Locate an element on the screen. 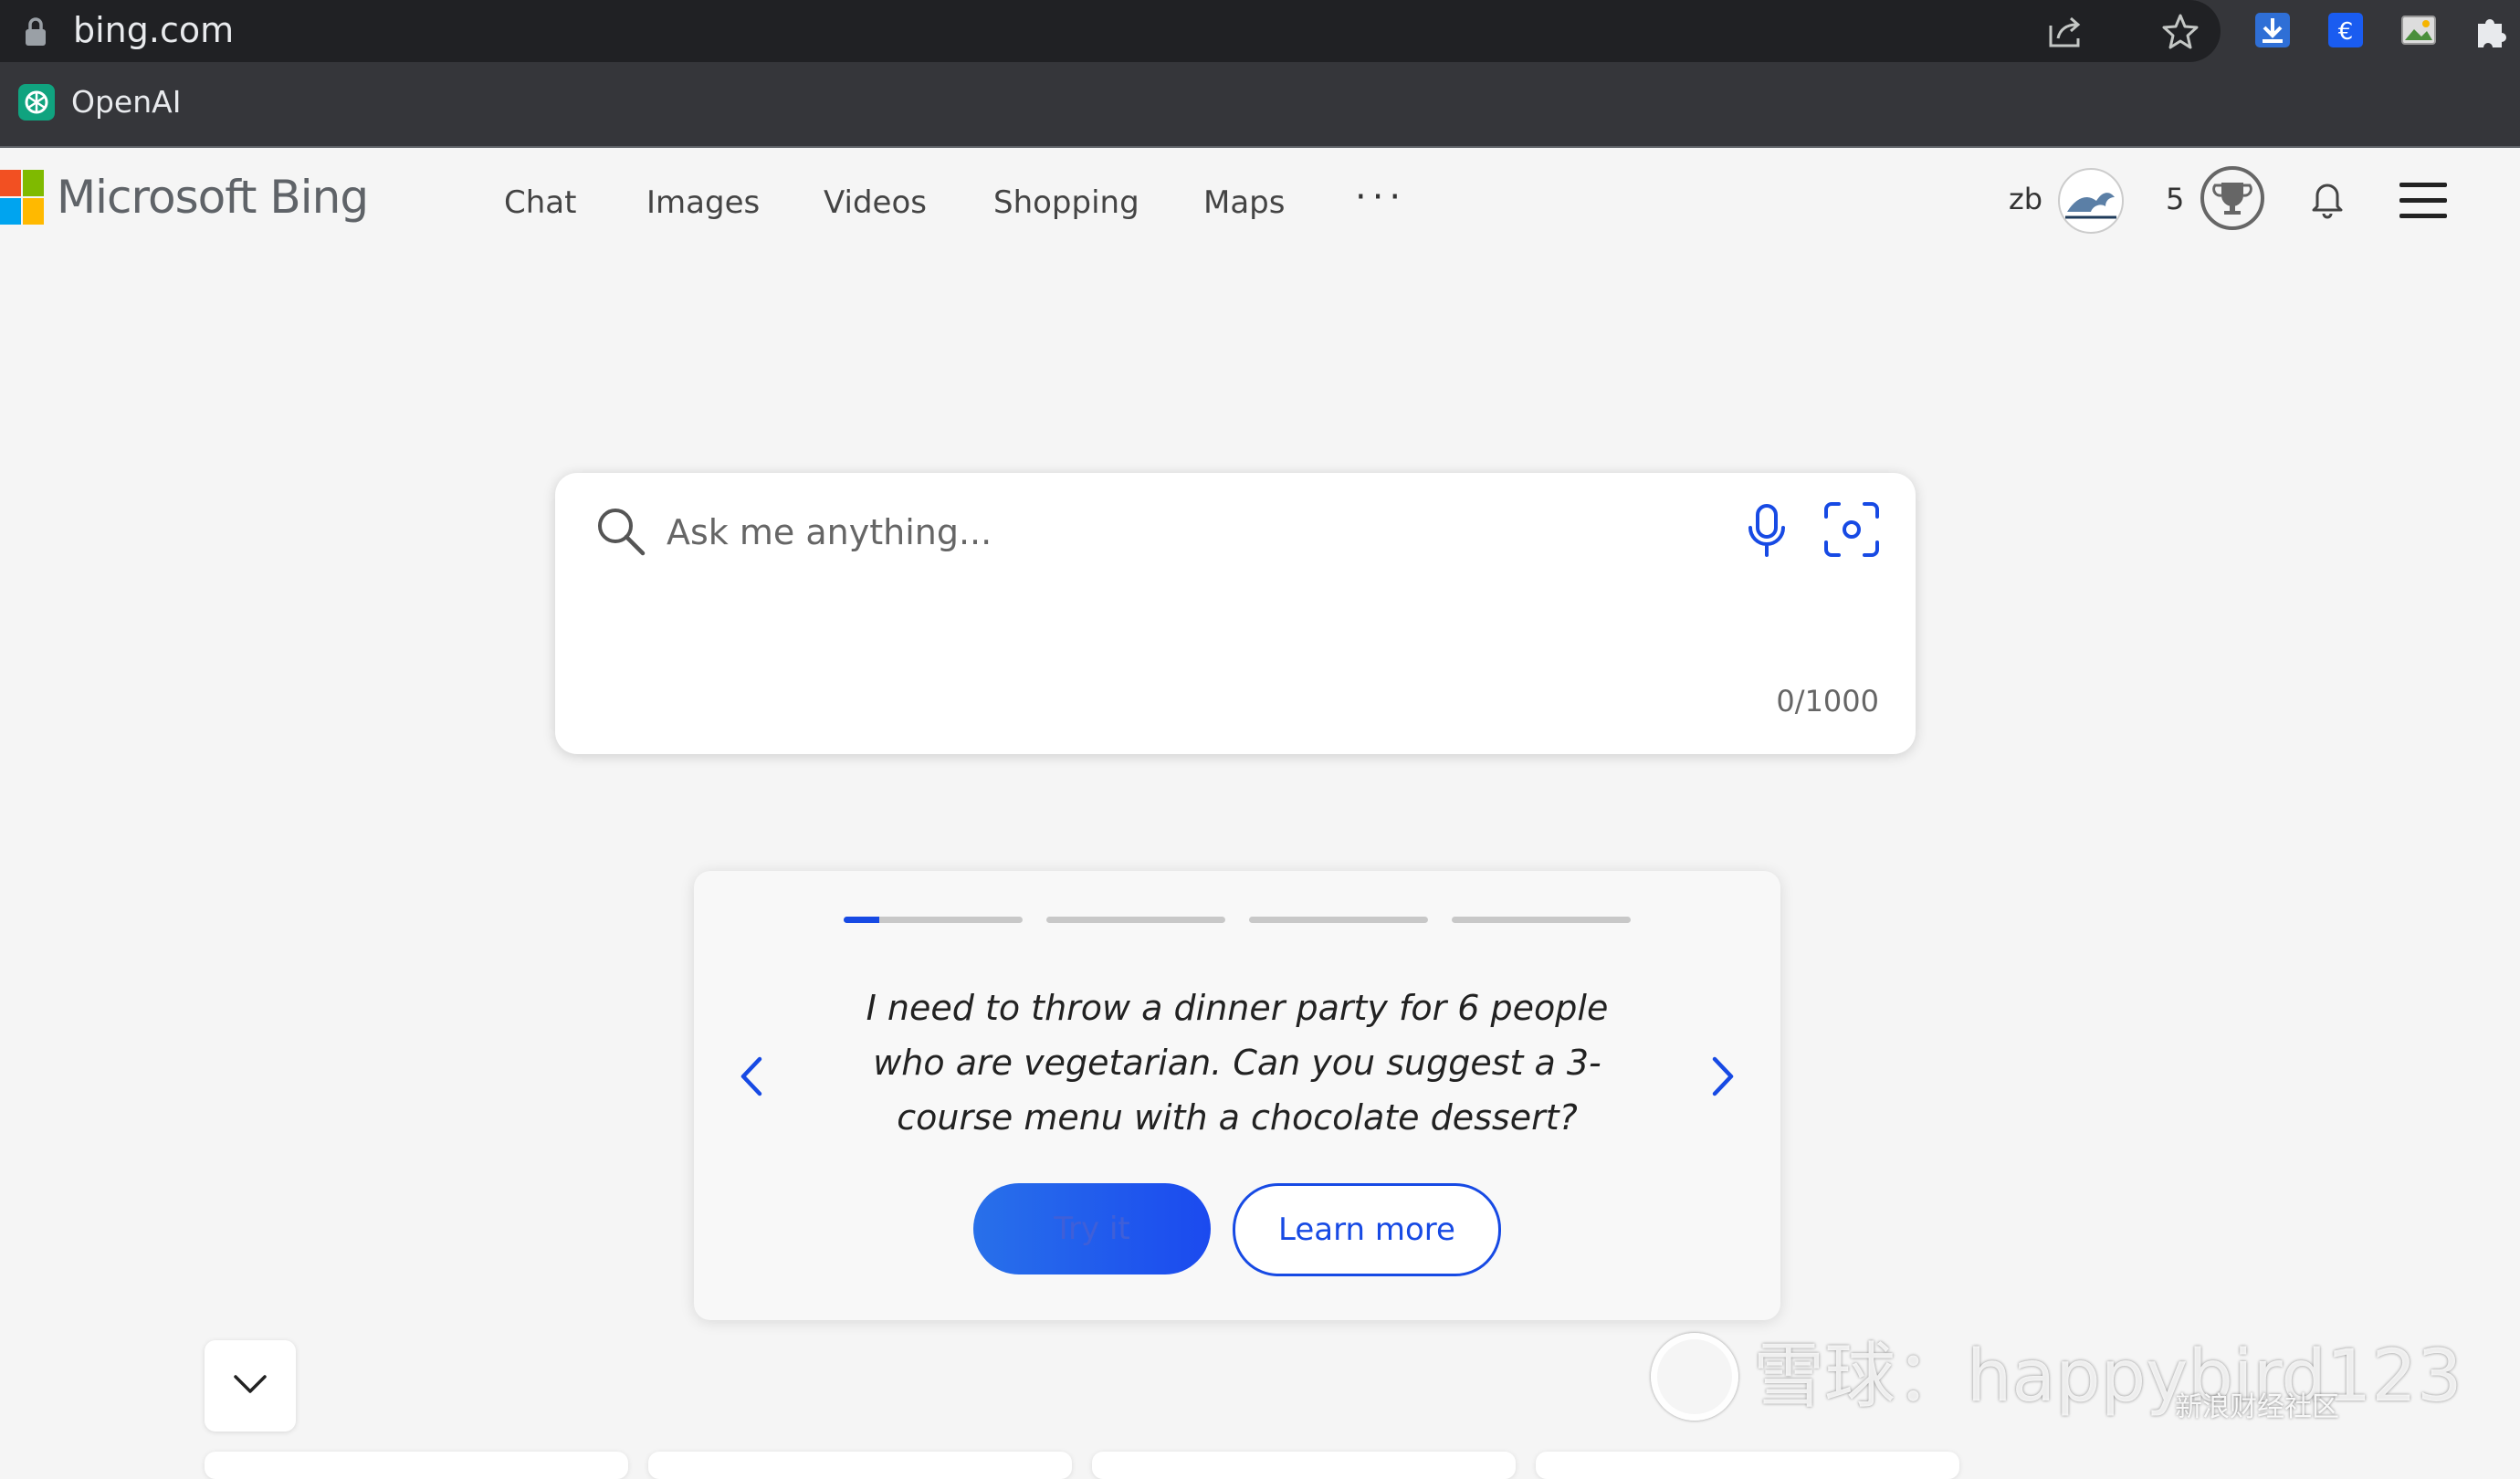 The width and height of the screenshot is (2520, 1479). image-extension-icon is located at coordinates (2418, 30).